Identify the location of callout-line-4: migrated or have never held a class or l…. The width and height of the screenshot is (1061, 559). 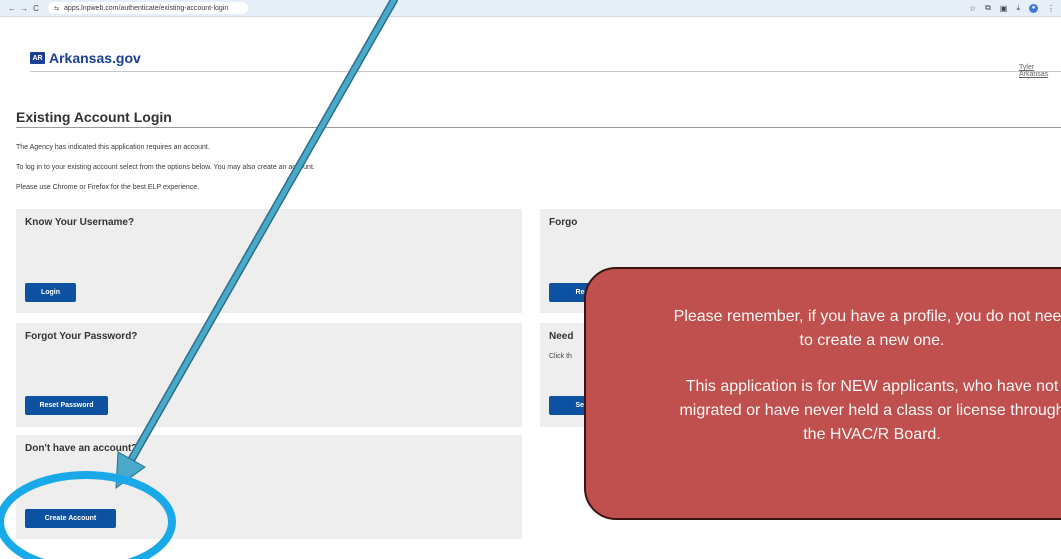
(870, 410).